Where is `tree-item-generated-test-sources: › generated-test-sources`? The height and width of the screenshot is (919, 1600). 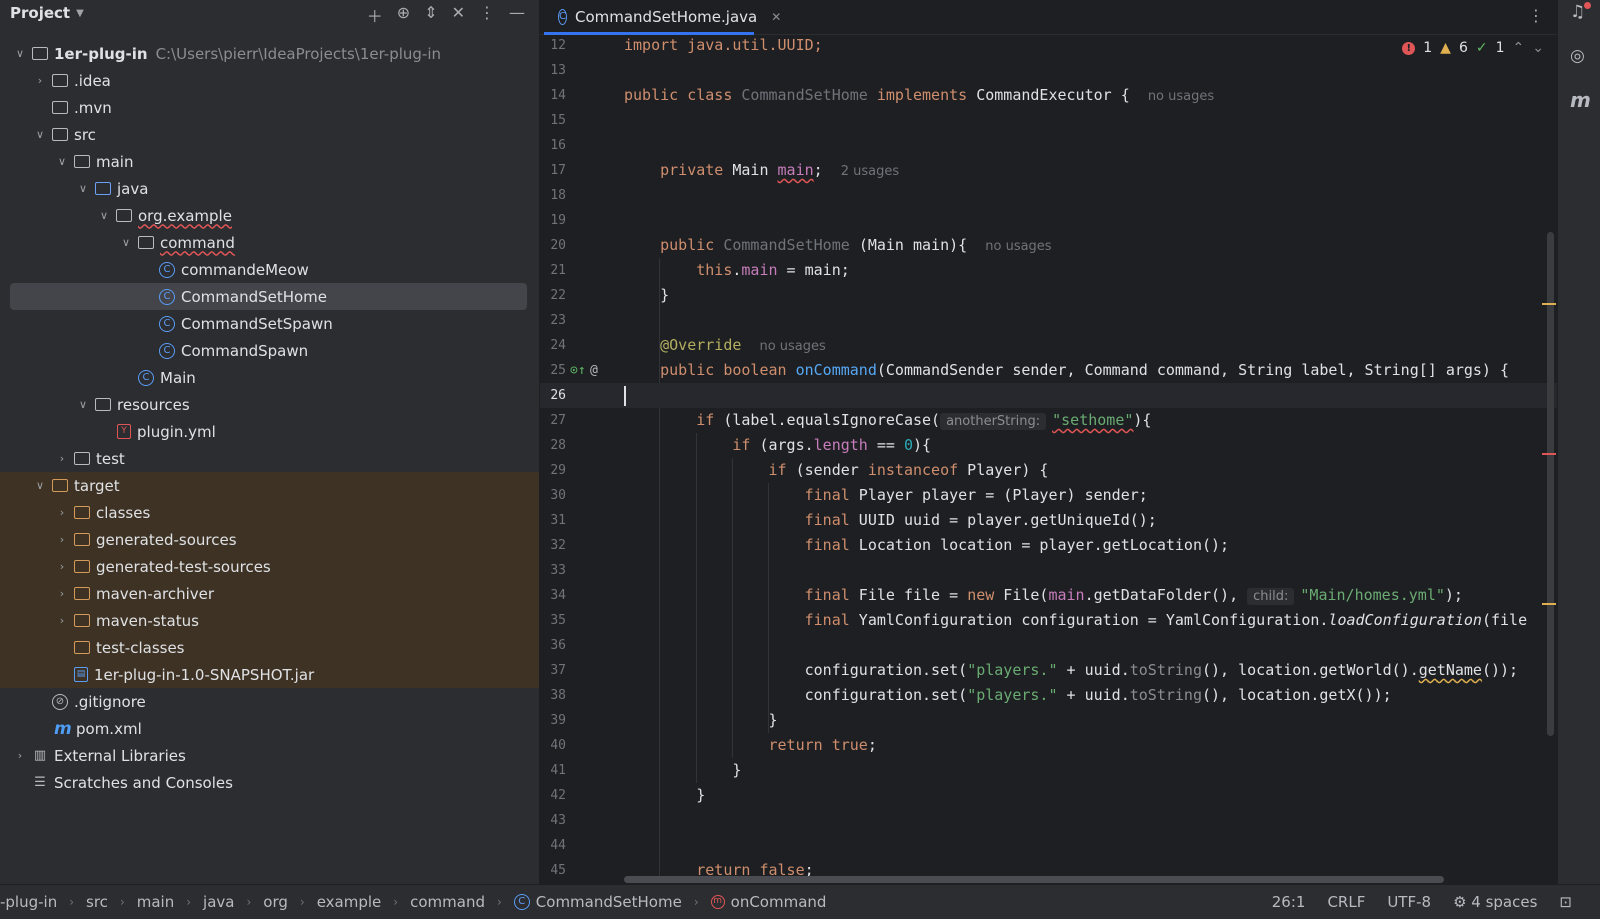 tree-item-generated-test-sources: › generated-test-sources is located at coordinates (269, 566).